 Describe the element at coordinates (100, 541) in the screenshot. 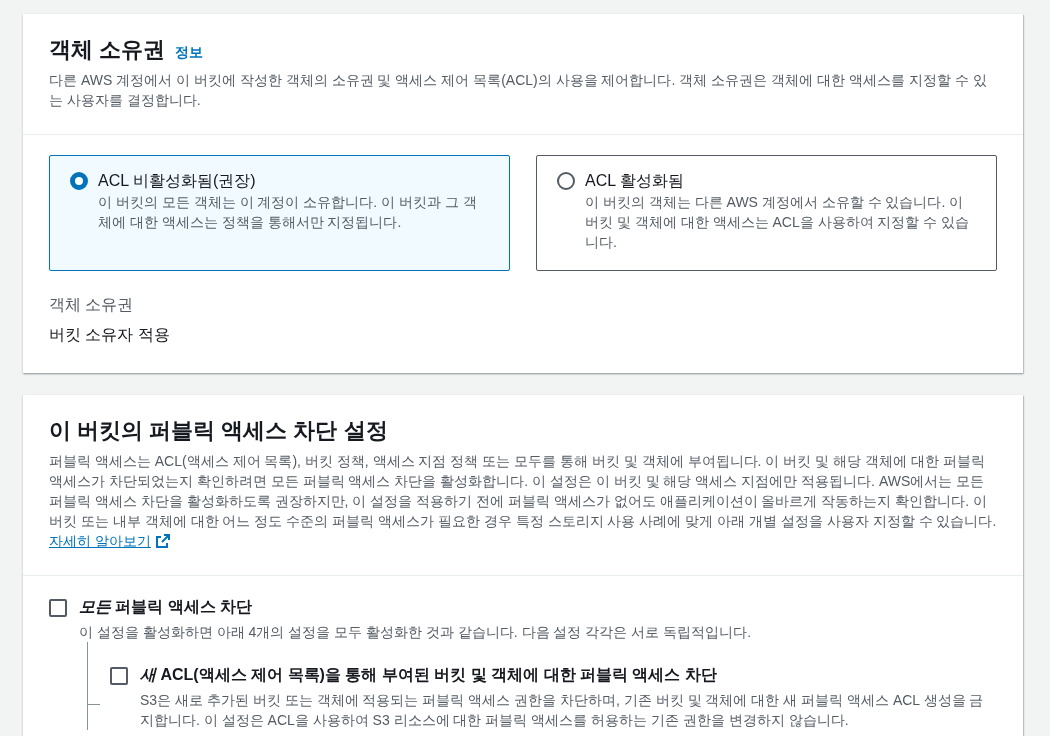

I see `learn-more-link: 자세히 알아보기` at that location.